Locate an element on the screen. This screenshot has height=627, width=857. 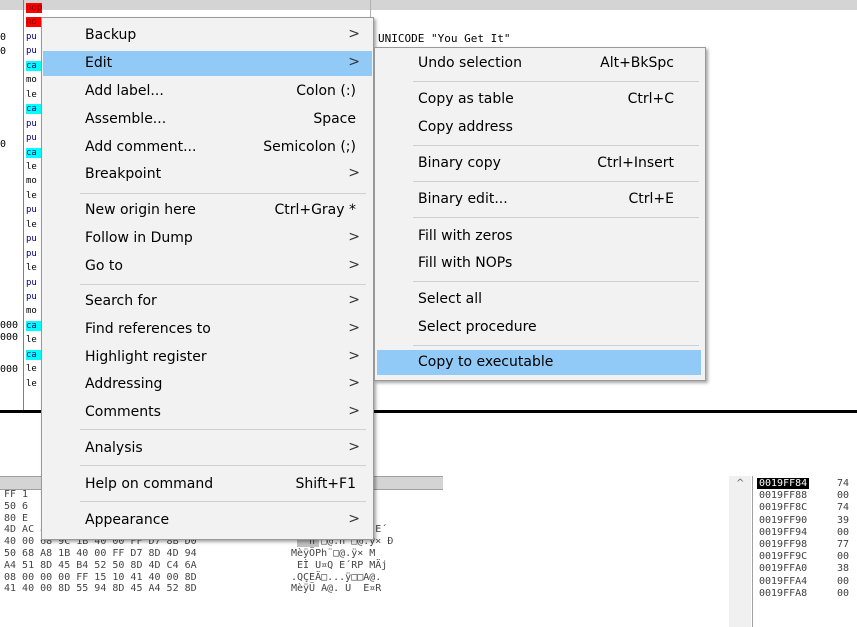
menu-item-copy-address: Copy address is located at coordinates (539, 127).